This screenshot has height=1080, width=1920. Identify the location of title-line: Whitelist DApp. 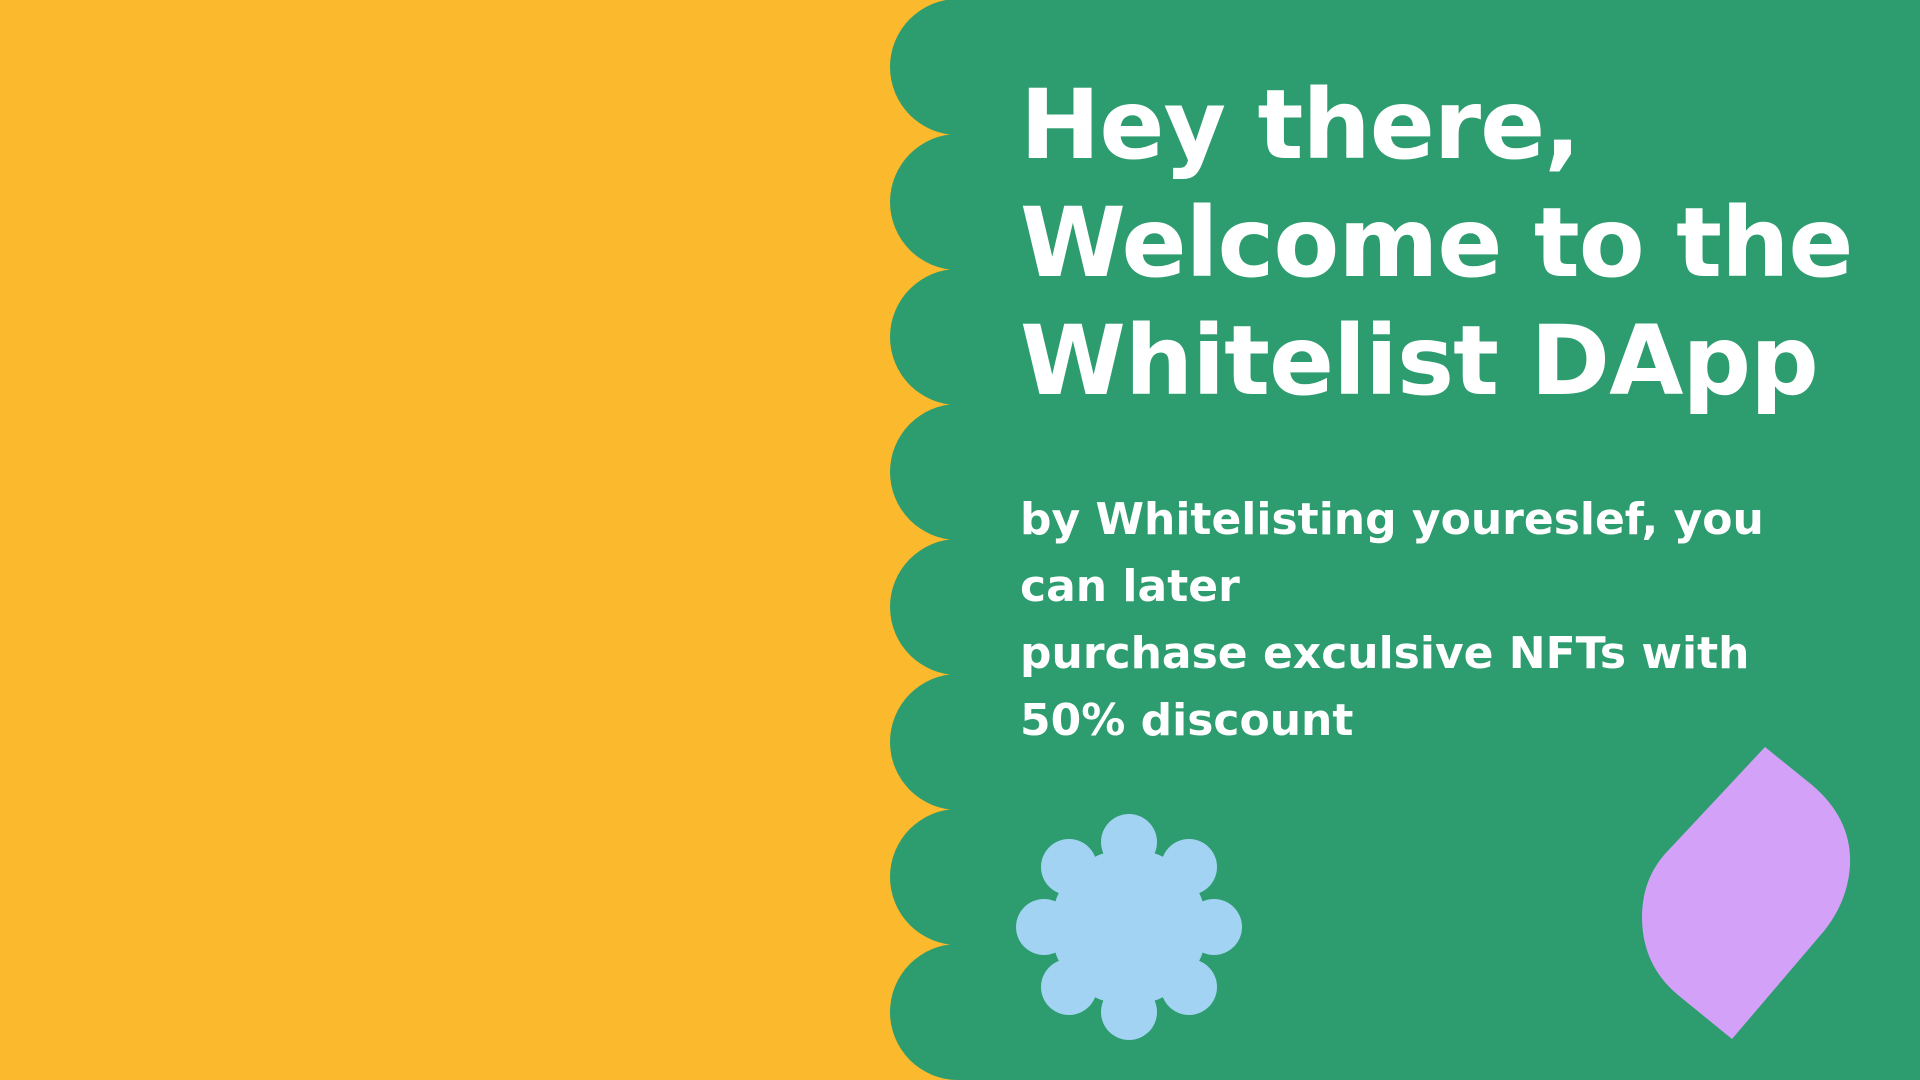
(1419, 361).